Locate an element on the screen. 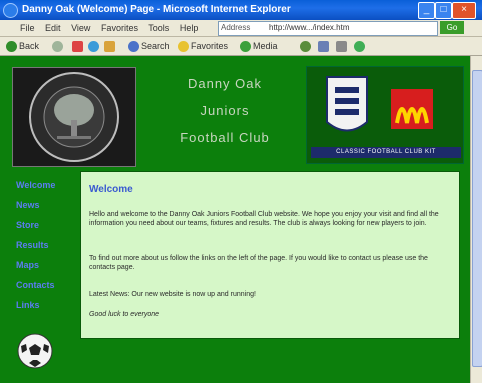 This screenshot has height=383, width=482. back-label: Back is located at coordinates (29, 46).